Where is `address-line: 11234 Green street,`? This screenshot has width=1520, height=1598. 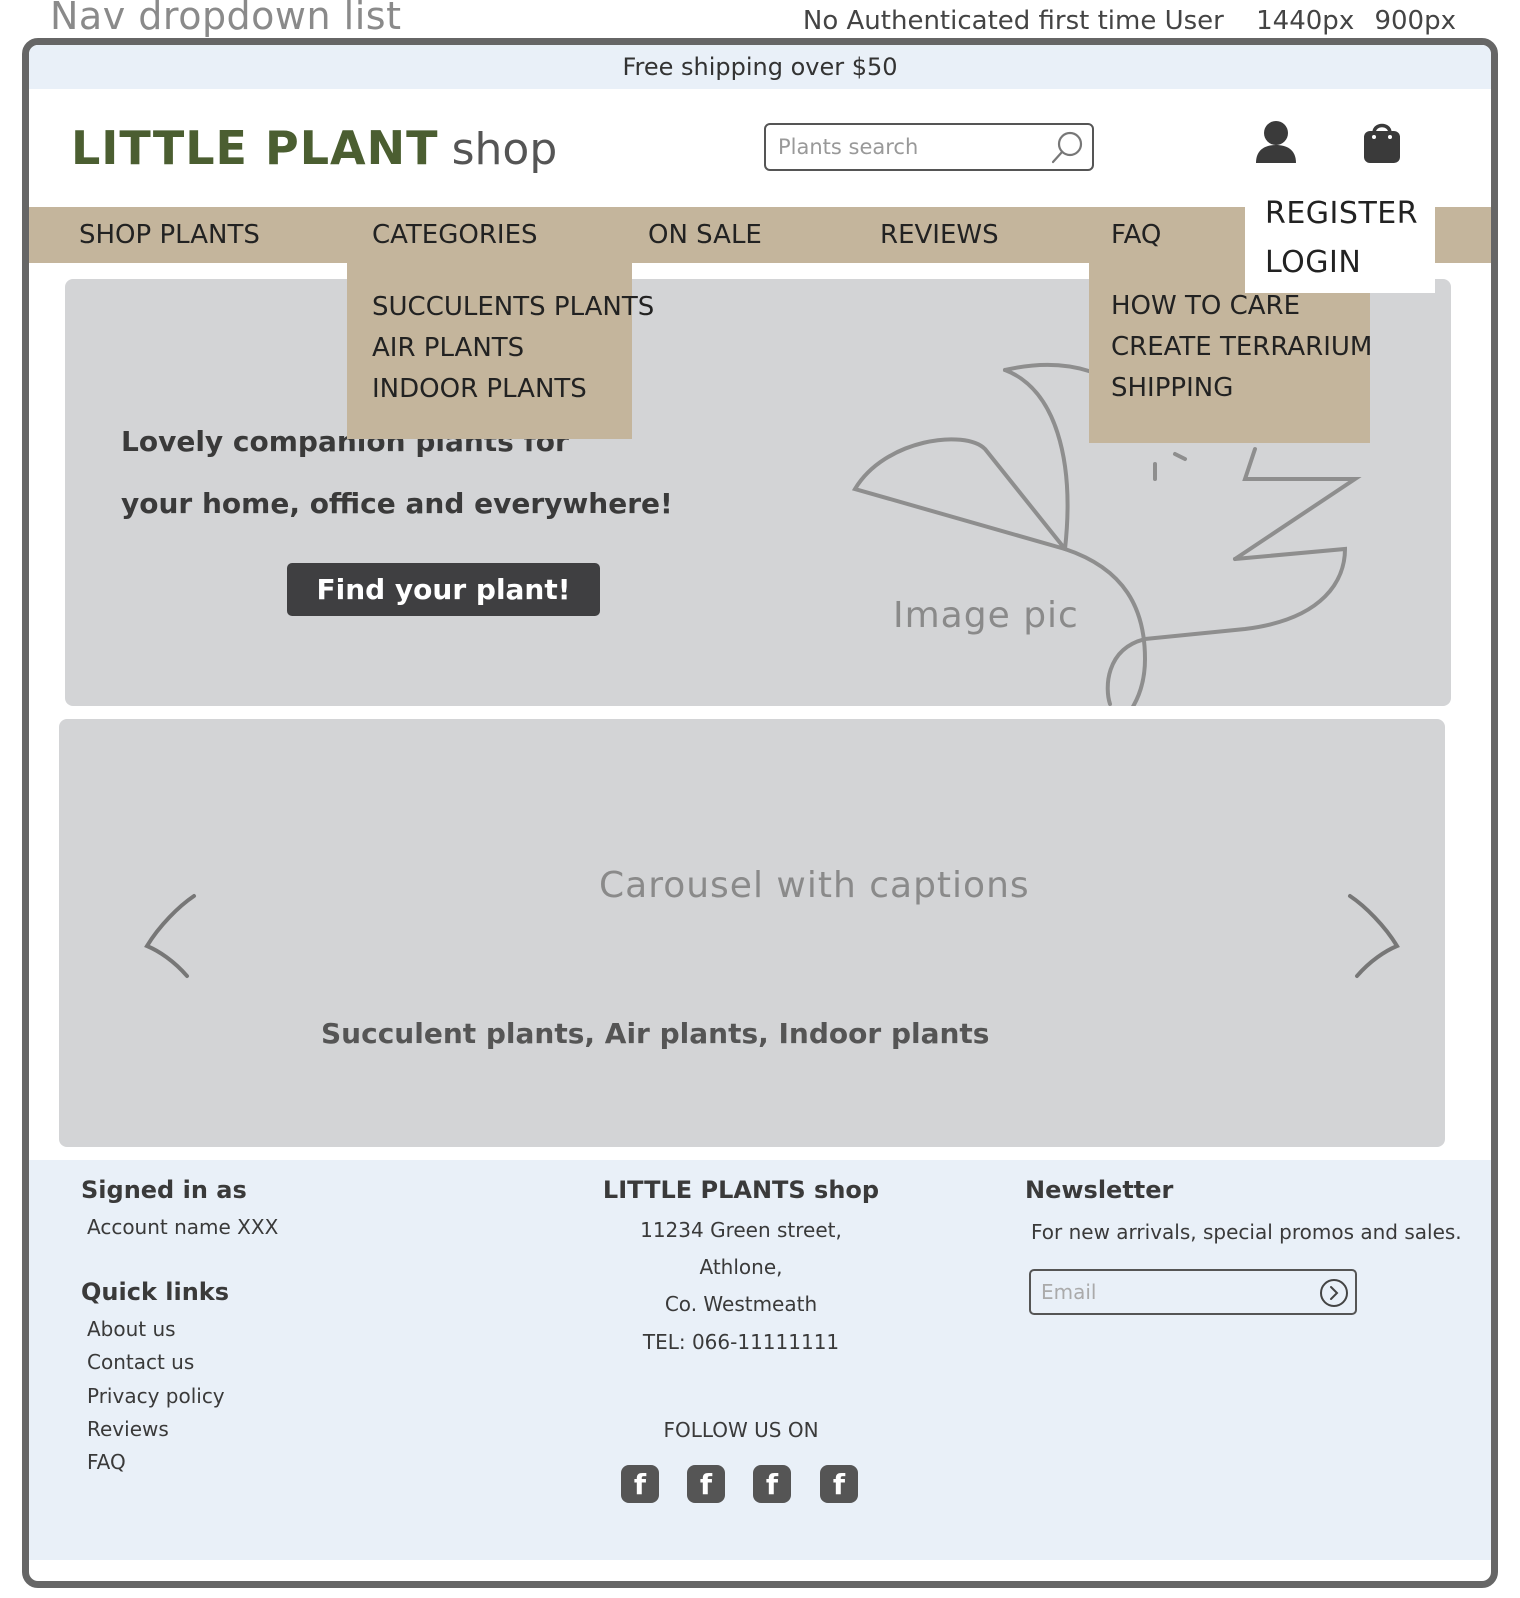 address-line: 11234 Green street, is located at coordinates (741, 1230).